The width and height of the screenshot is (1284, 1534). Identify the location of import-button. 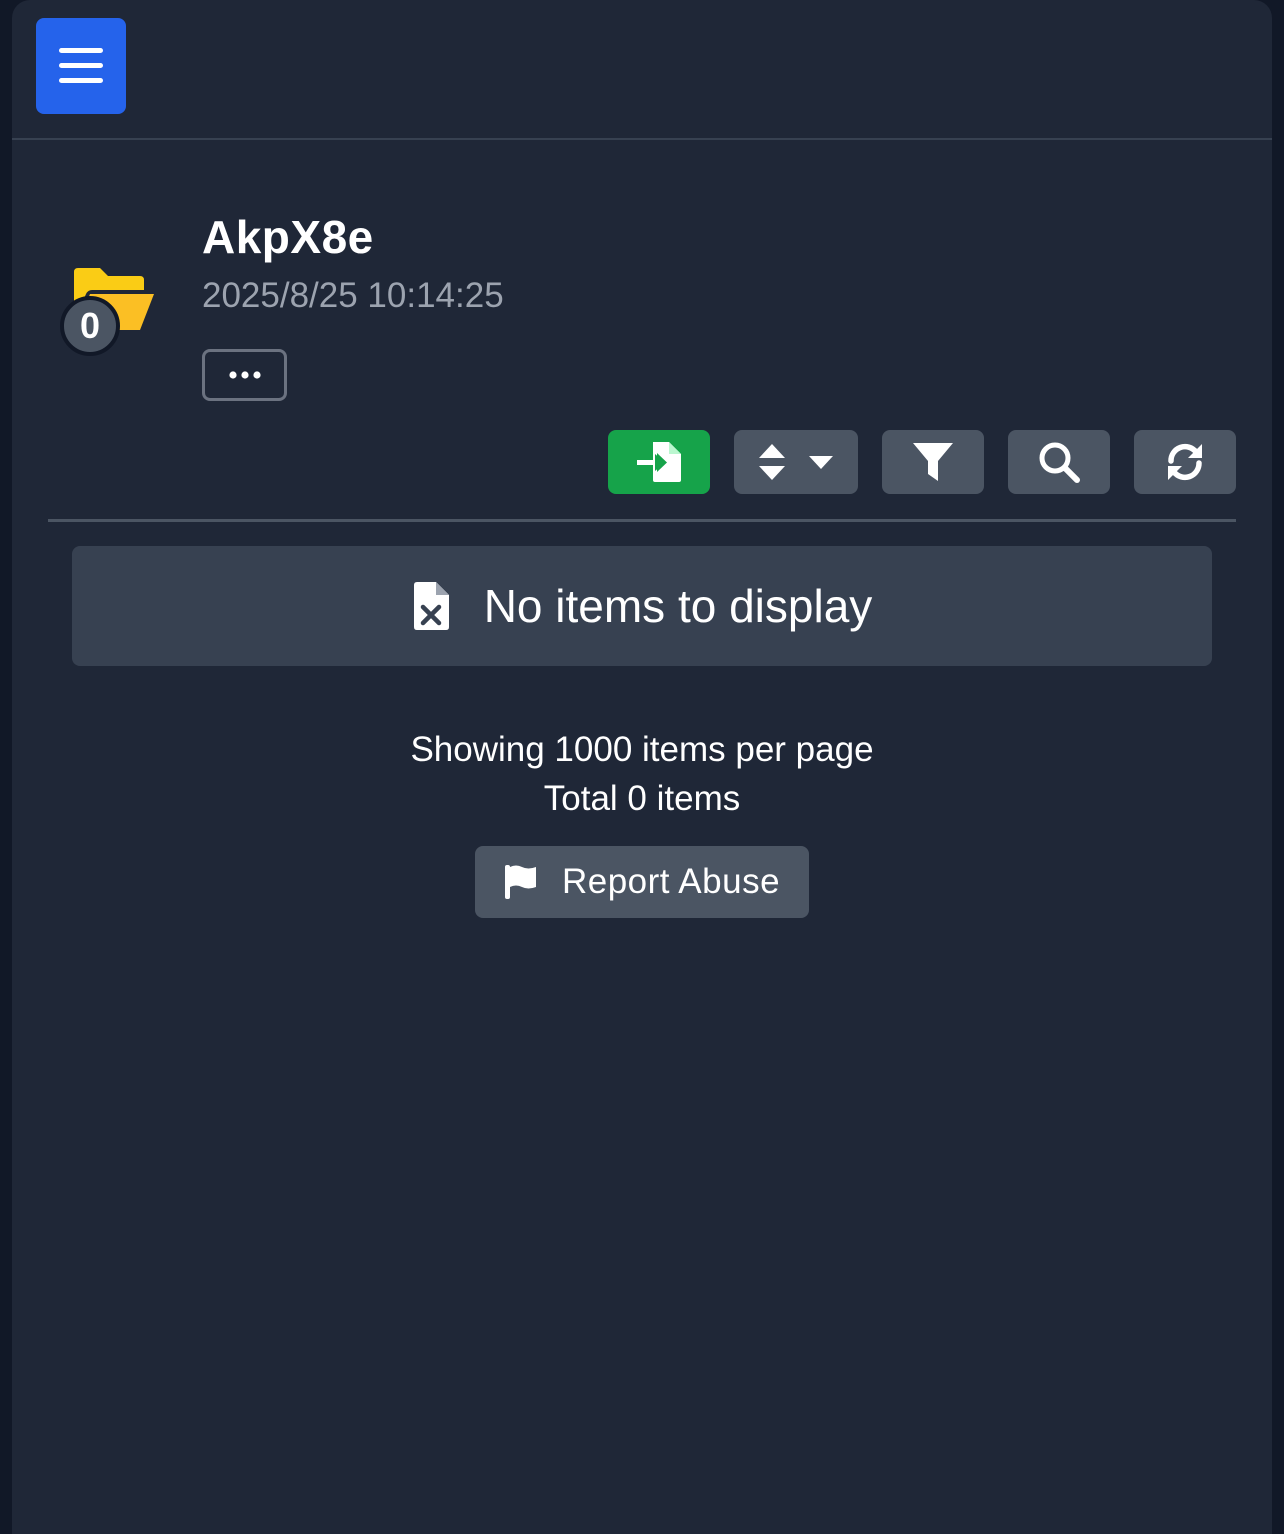
(659, 462).